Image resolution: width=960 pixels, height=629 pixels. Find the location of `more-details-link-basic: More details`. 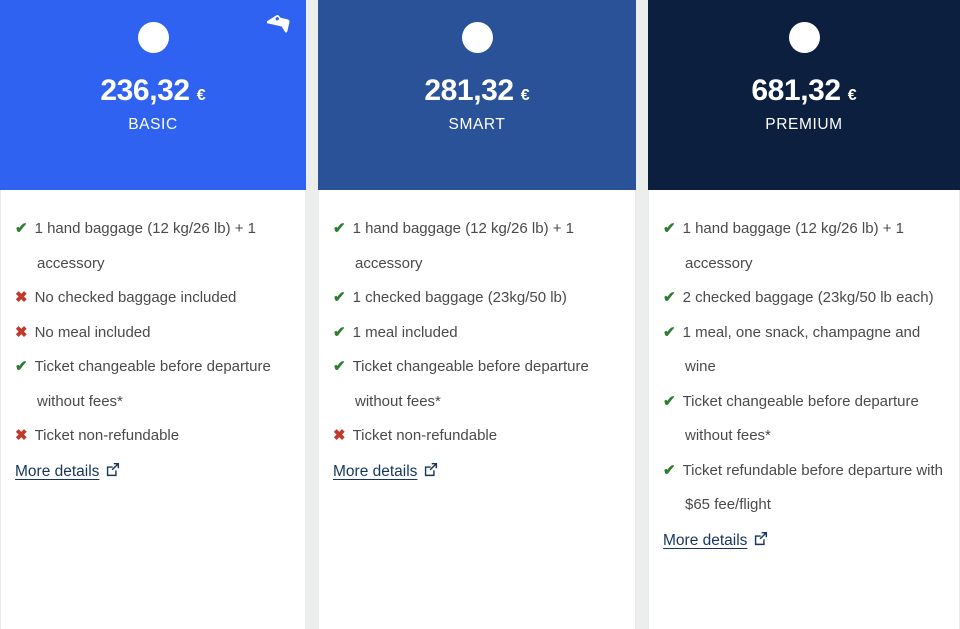

more-details-link-basic: More details is located at coordinates (67, 472).